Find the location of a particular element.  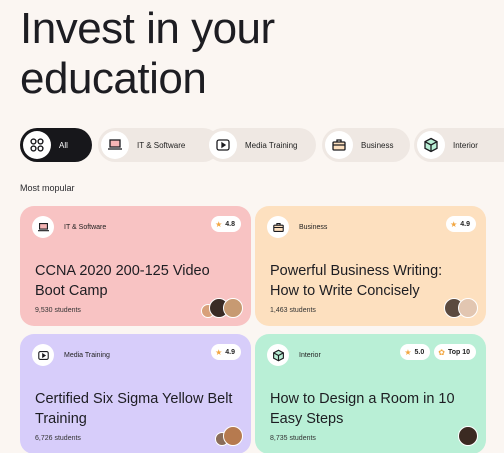

chip-media-training: Media Training is located at coordinates (261, 145).